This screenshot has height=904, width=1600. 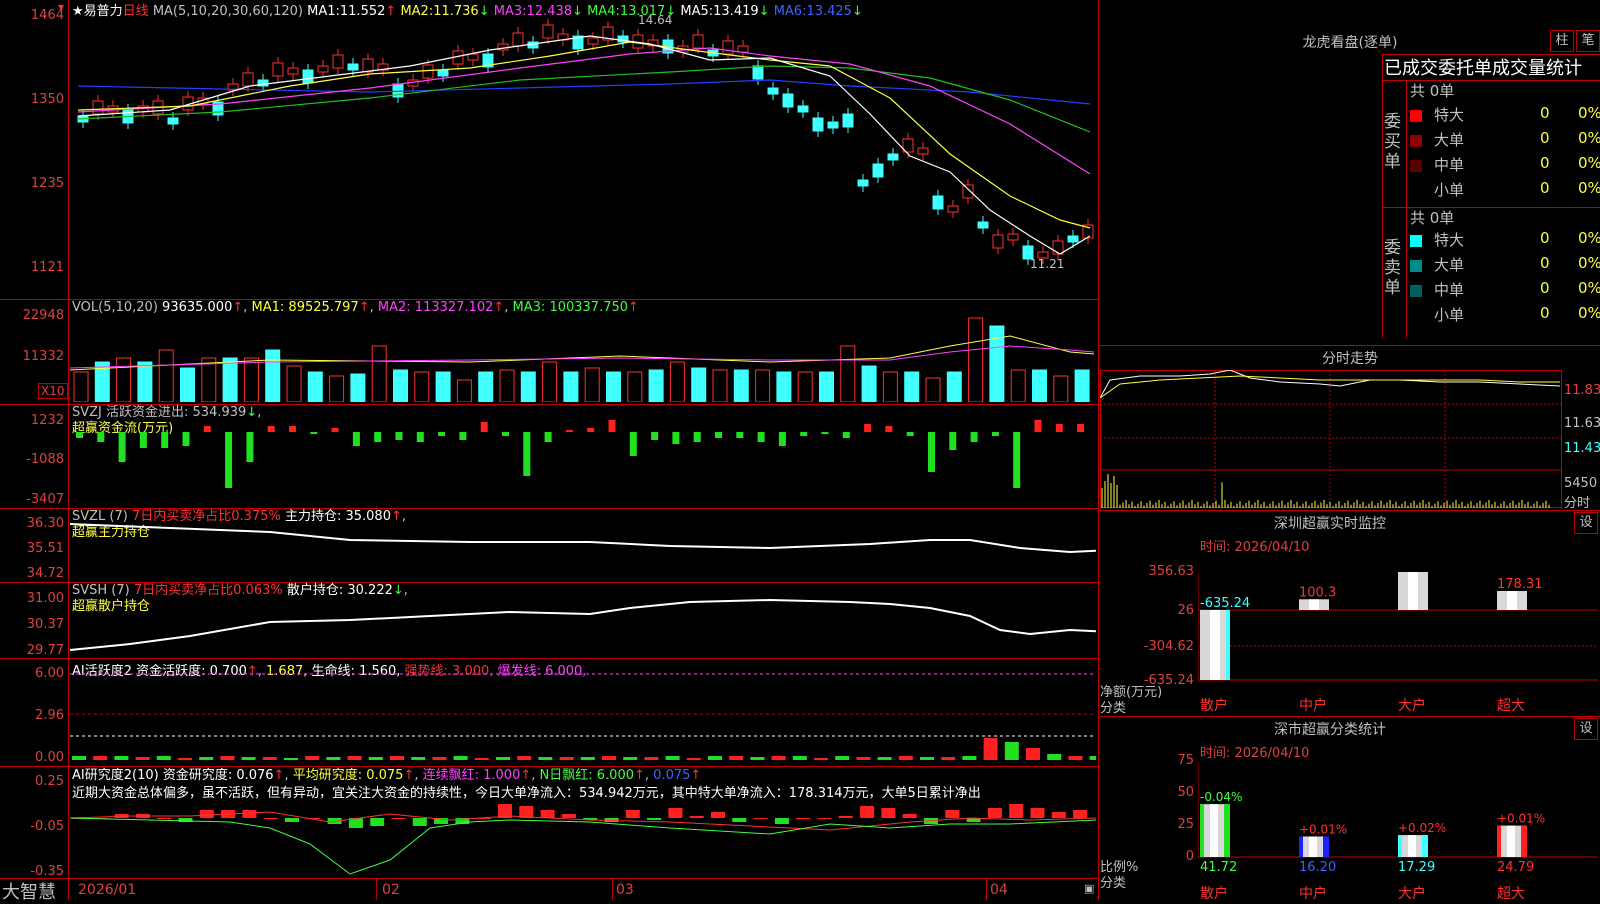 I want to click on svsh-chart, so click(x=583, y=626).